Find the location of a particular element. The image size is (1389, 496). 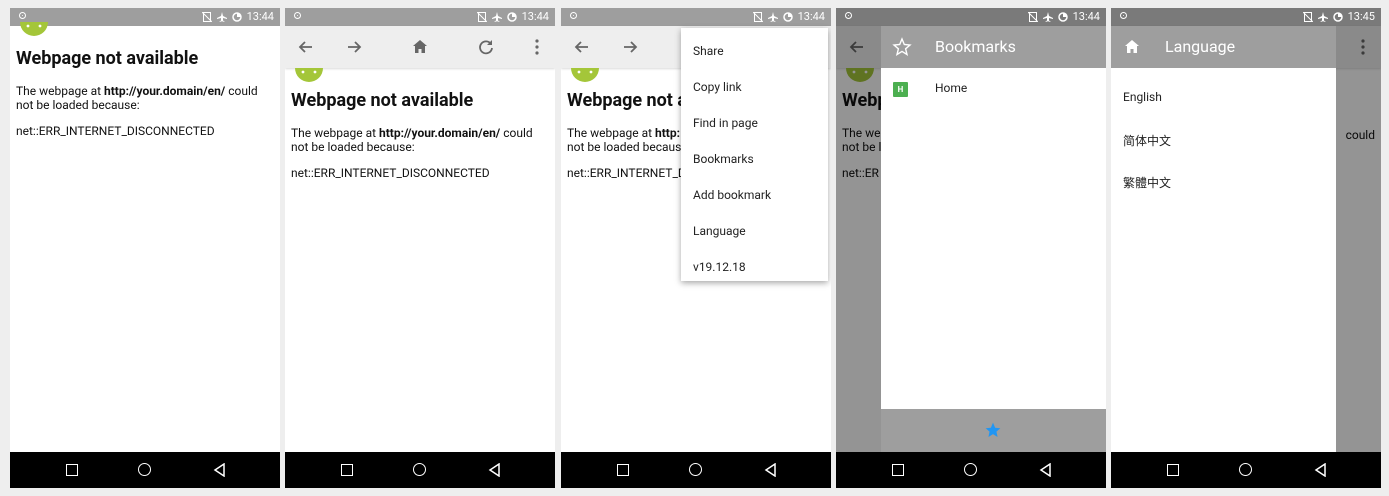

menu-item-add-bookmark: Add bookmark is located at coordinates (754, 198).